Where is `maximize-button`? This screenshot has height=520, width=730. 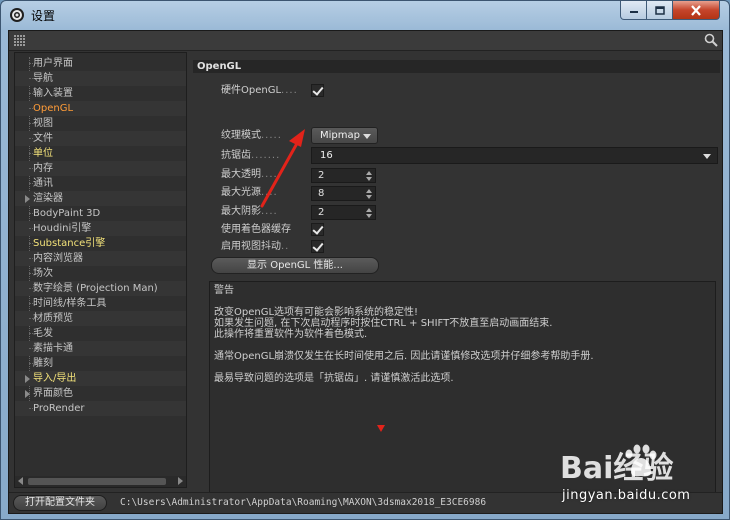 maximize-button is located at coordinates (659, 10).